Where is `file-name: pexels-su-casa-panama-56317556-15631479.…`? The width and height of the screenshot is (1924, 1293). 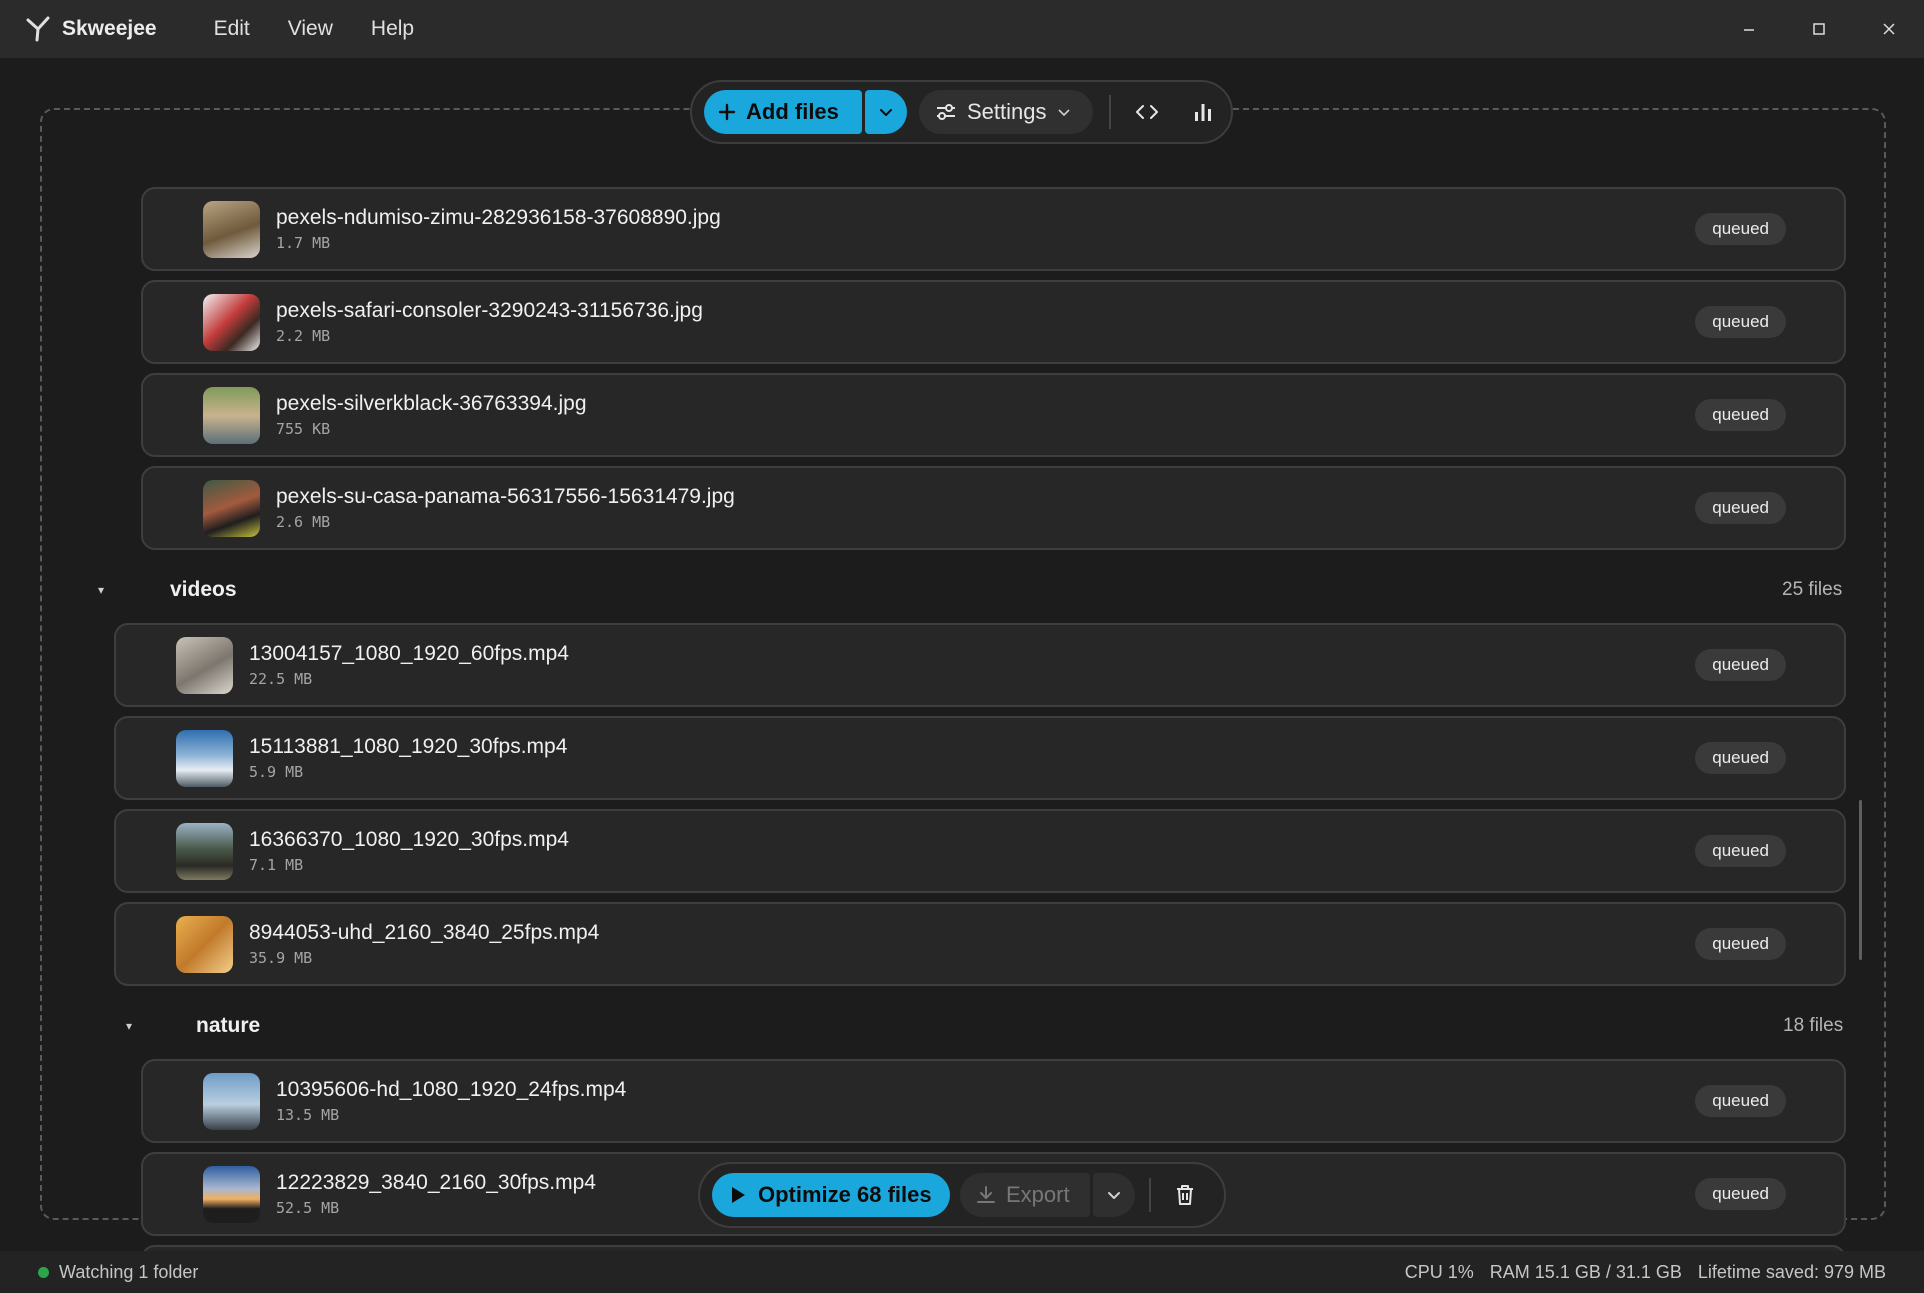
file-name: pexels-su-casa-panama-56317556-15631479.… is located at coordinates (505, 496).